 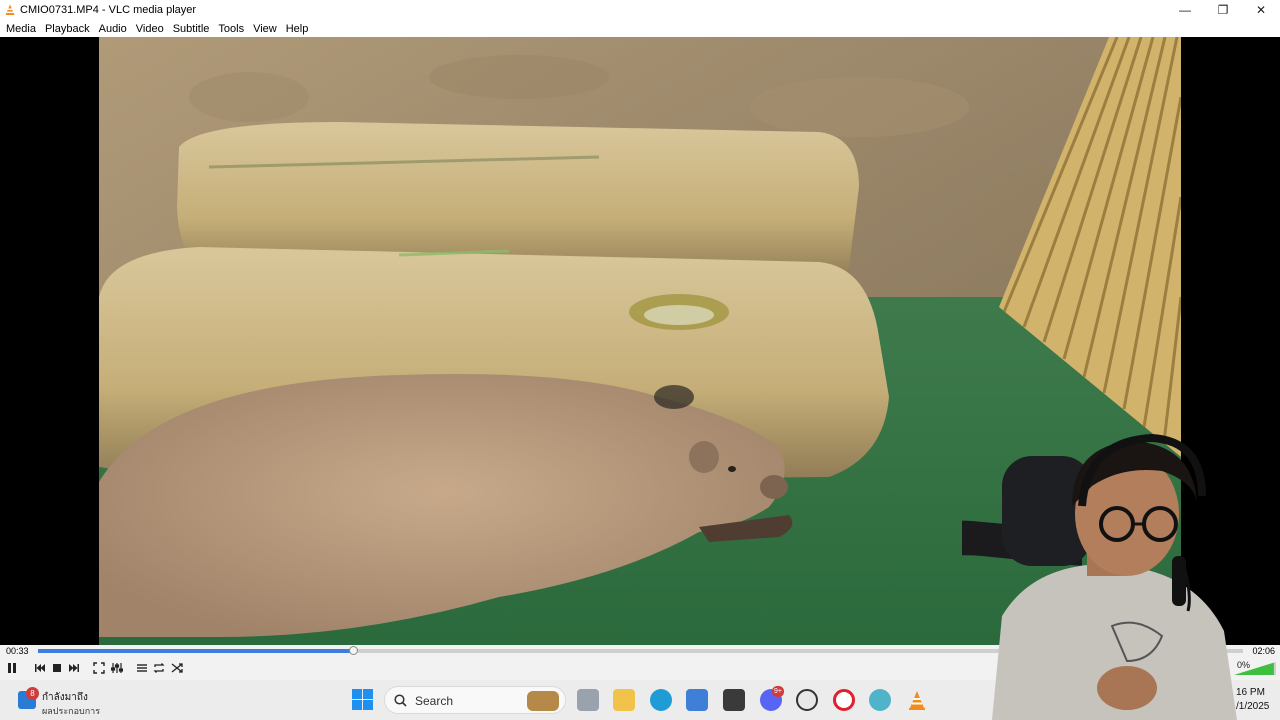 I want to click on edge-browser-icon, so click(x=661, y=700).